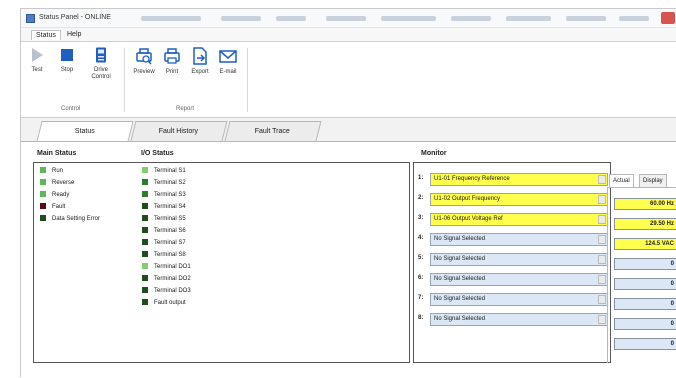 This screenshot has width=676, height=378. Describe the element at coordinates (144, 56) in the screenshot. I see `preview-icon` at that location.